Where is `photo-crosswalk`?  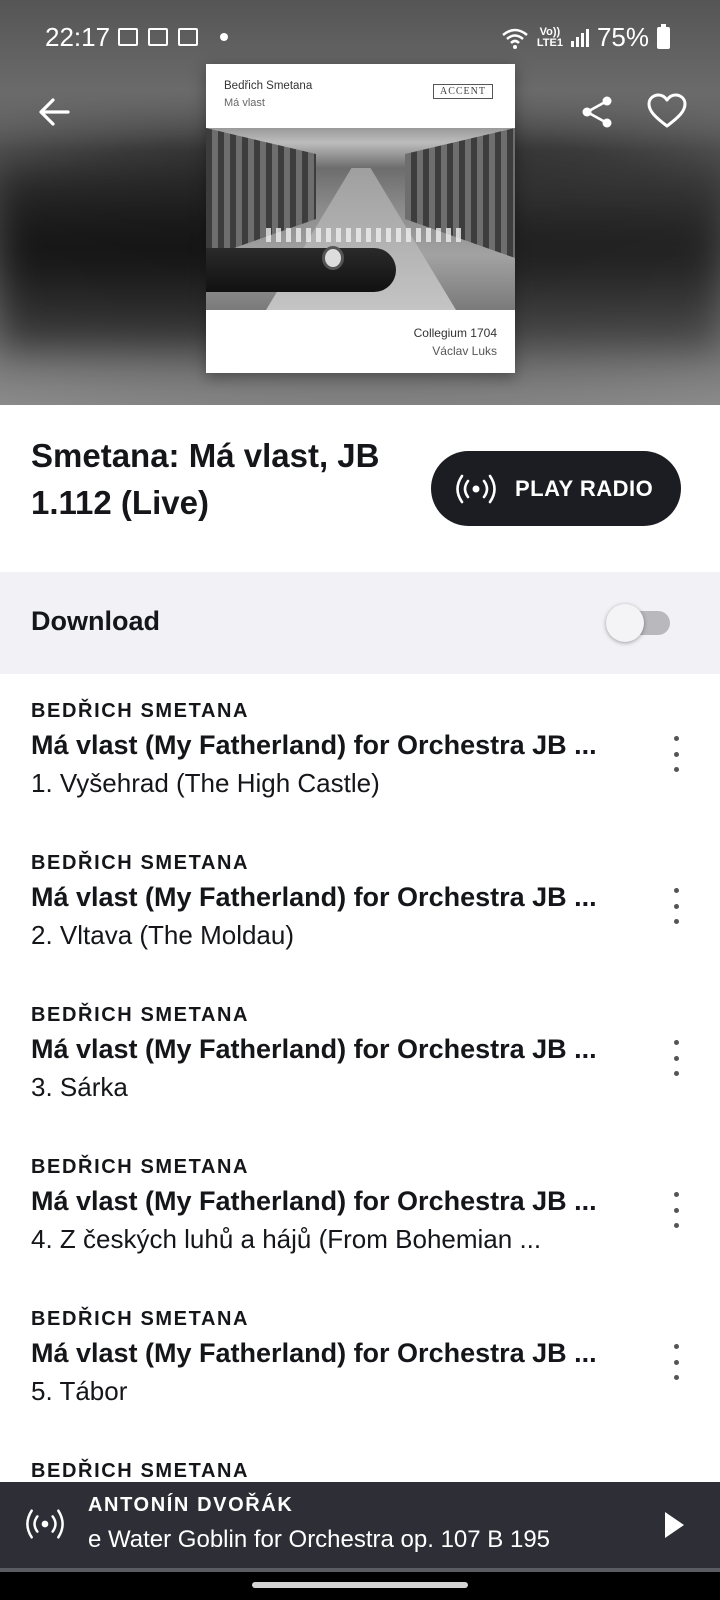
photo-crosswalk is located at coordinates (366, 235).